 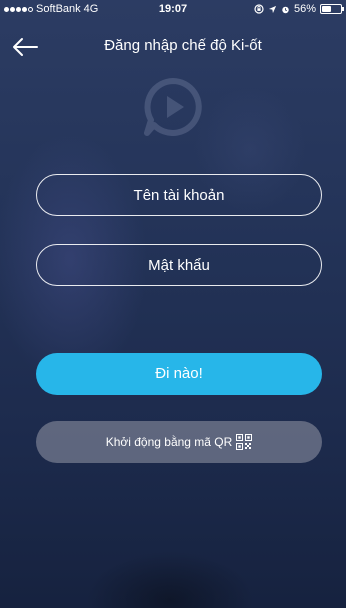 What do you see at coordinates (179, 195) in the screenshot?
I see `username-field` at bounding box center [179, 195].